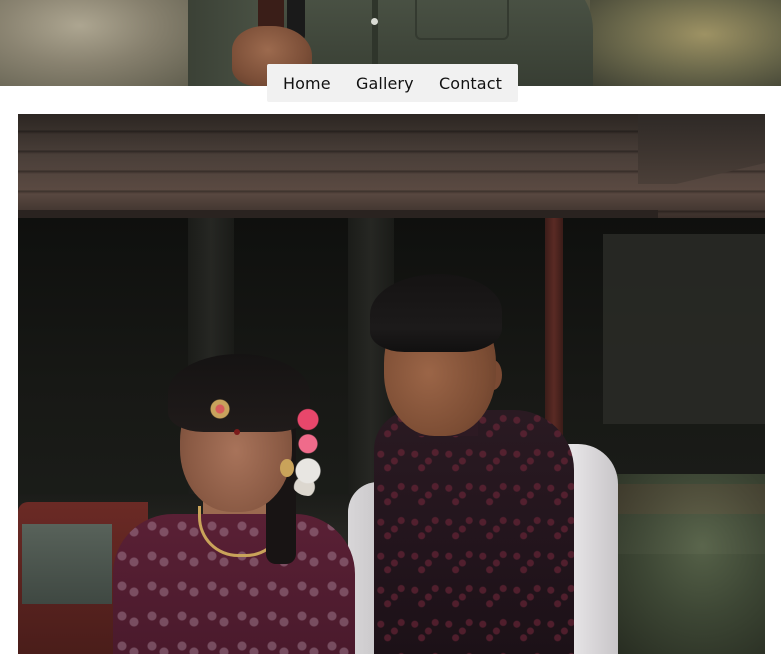 This screenshot has width=781, height=654. I want to click on main-nav: Home Gallery Contact, so click(392, 83).